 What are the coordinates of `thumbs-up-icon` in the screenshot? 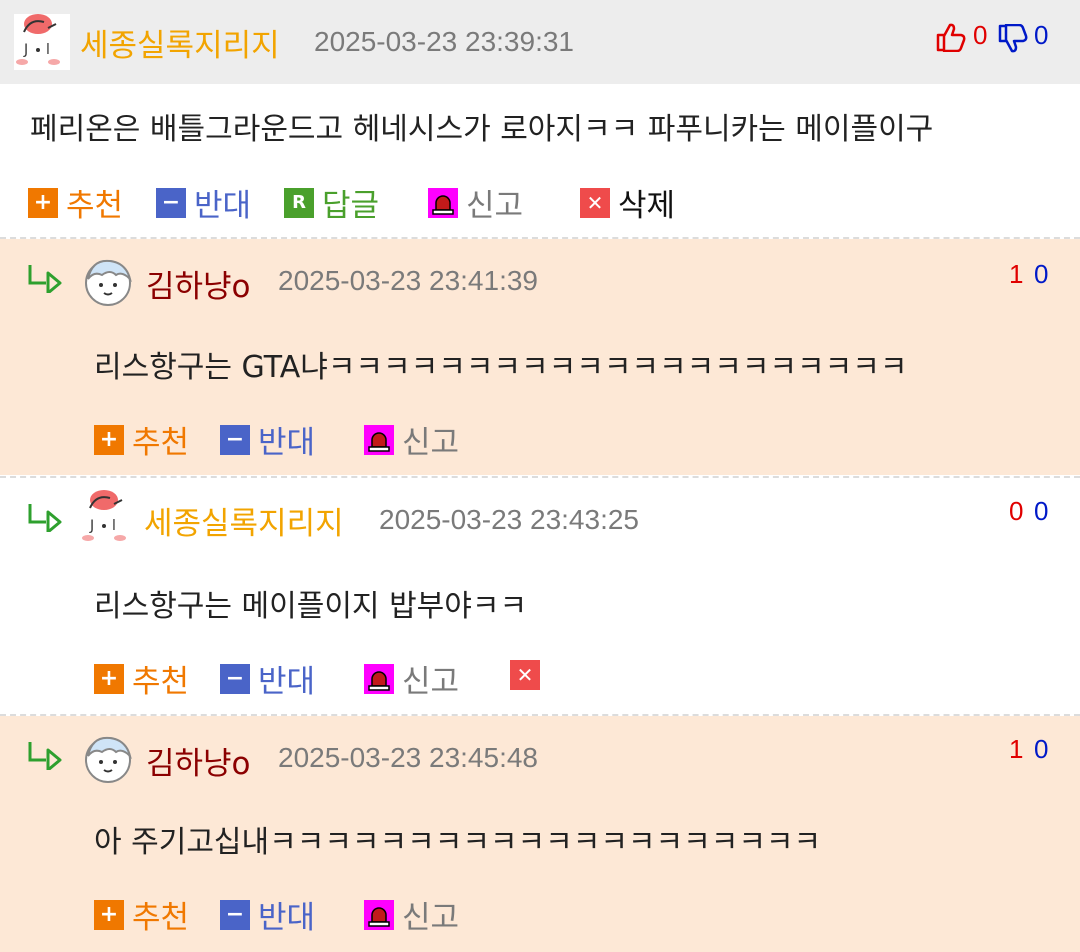 It's located at (951, 37).